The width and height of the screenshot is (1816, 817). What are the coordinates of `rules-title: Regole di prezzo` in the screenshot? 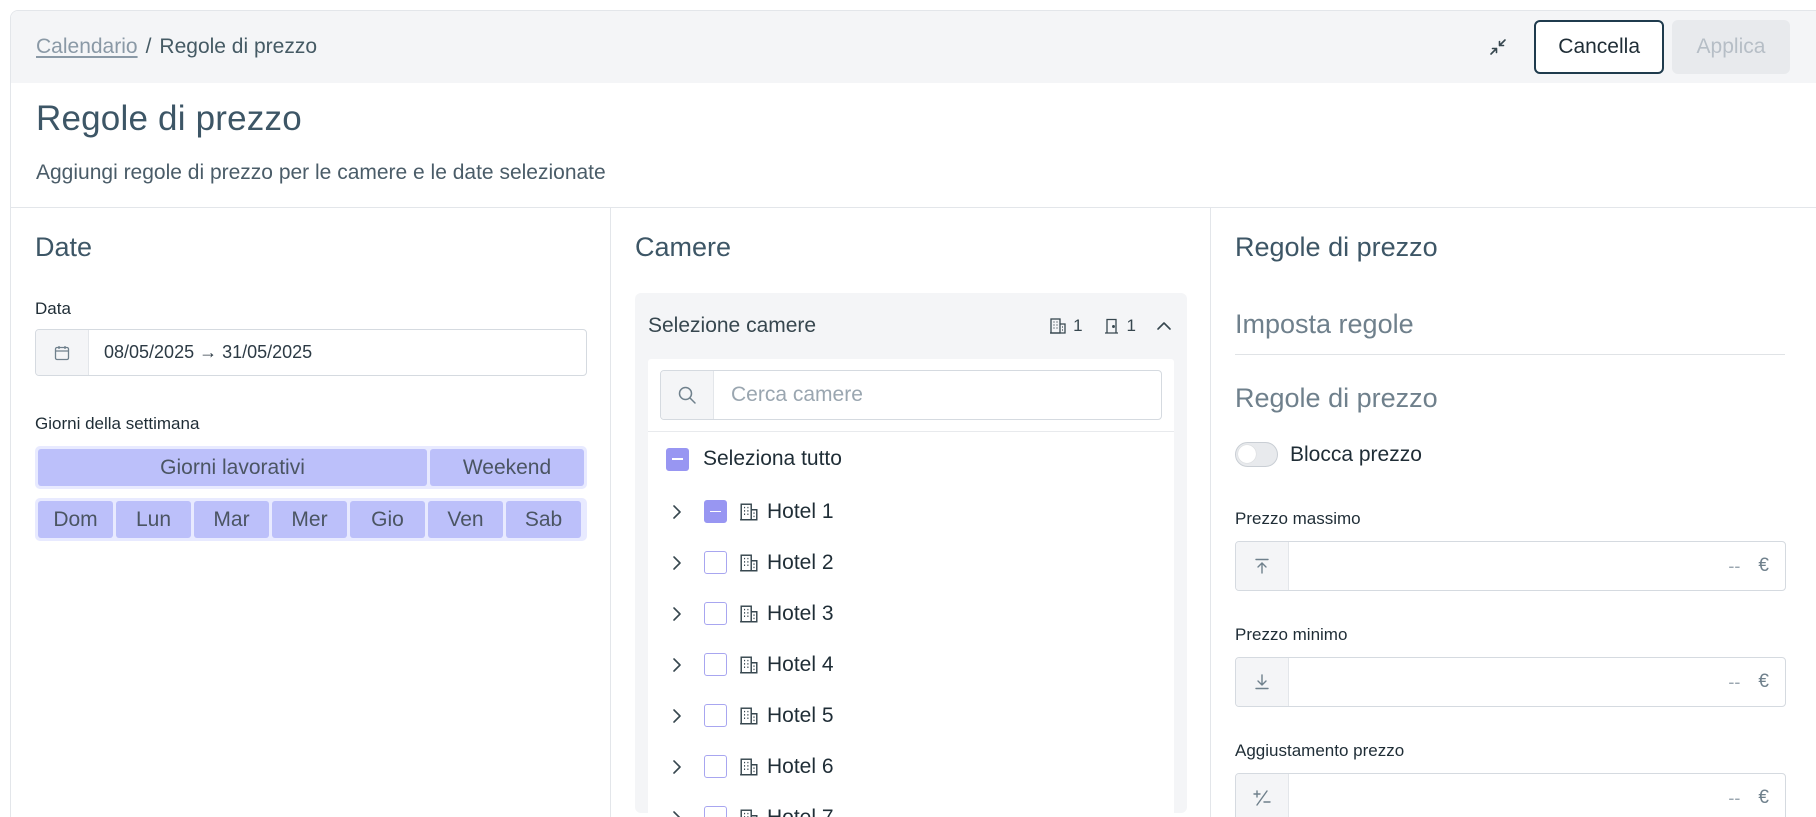 It's located at (1336, 247).